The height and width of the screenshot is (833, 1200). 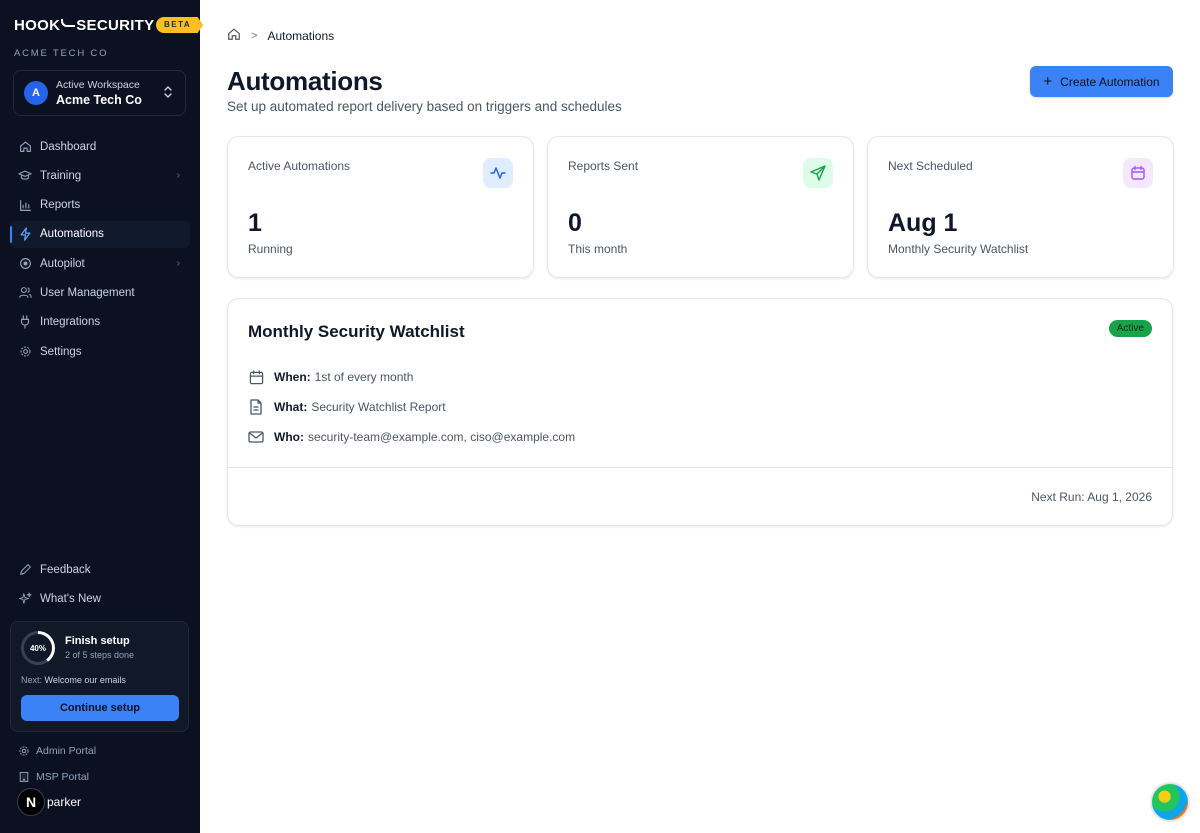 I want to click on sidebar-item-automations: Automations, so click(x=100, y=234).